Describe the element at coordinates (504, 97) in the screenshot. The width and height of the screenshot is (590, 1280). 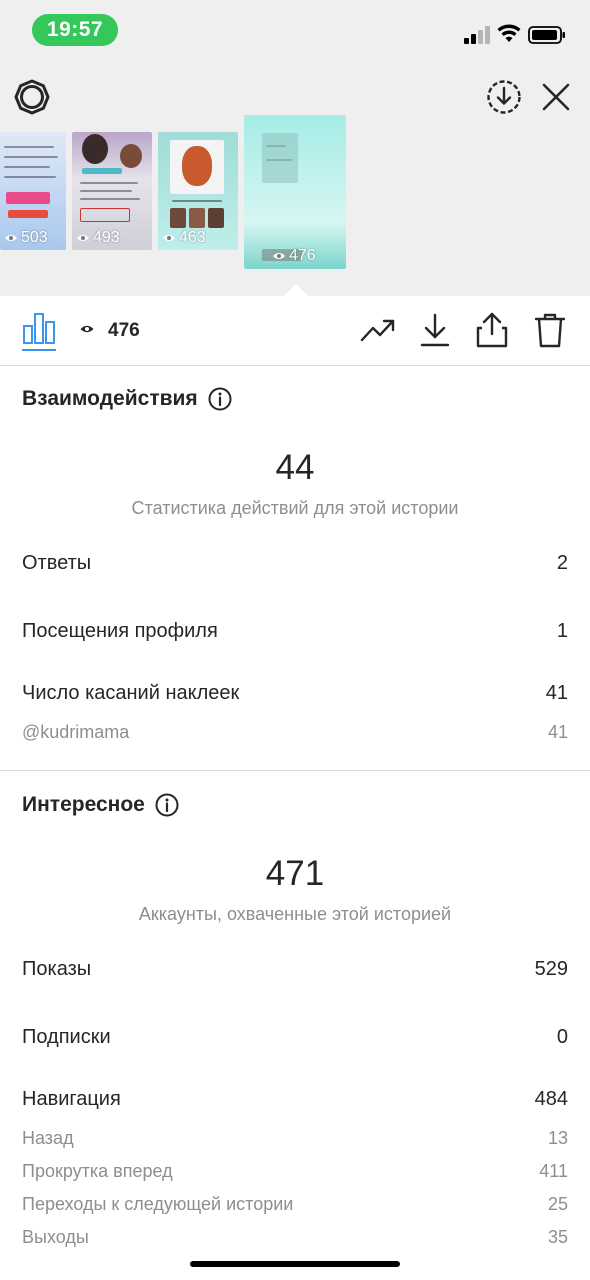
I see `download-circle-icon` at that location.